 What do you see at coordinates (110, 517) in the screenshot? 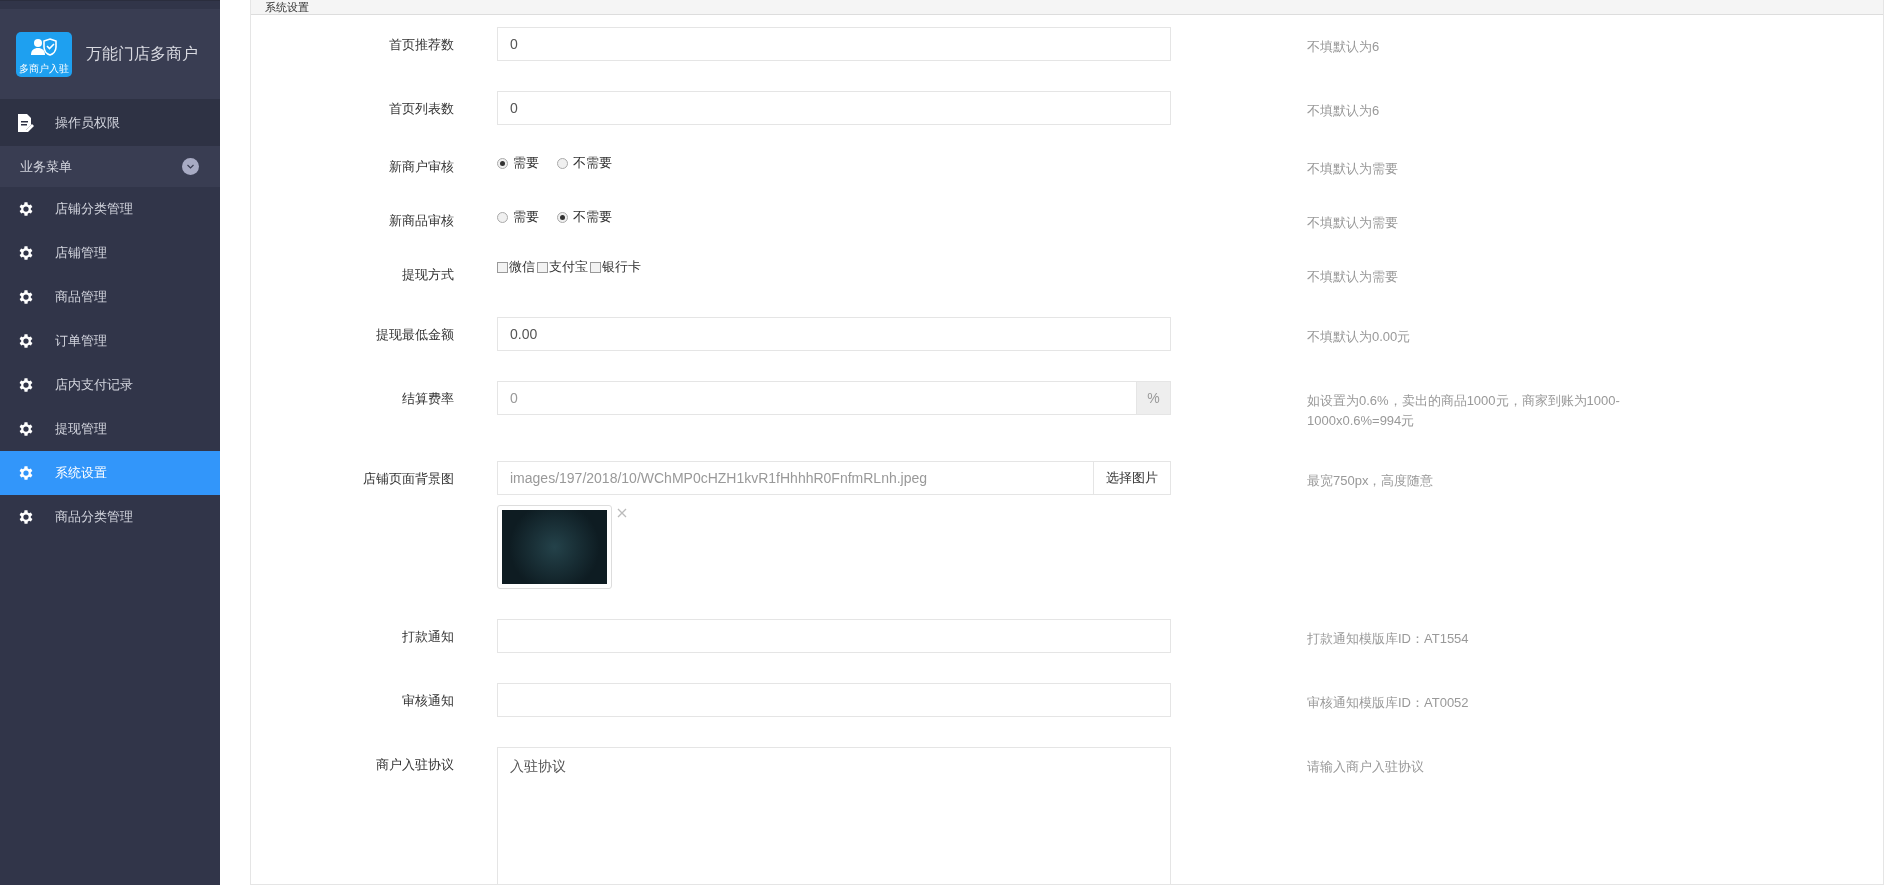
I see `sidebar-item: 商品分类管理` at bounding box center [110, 517].